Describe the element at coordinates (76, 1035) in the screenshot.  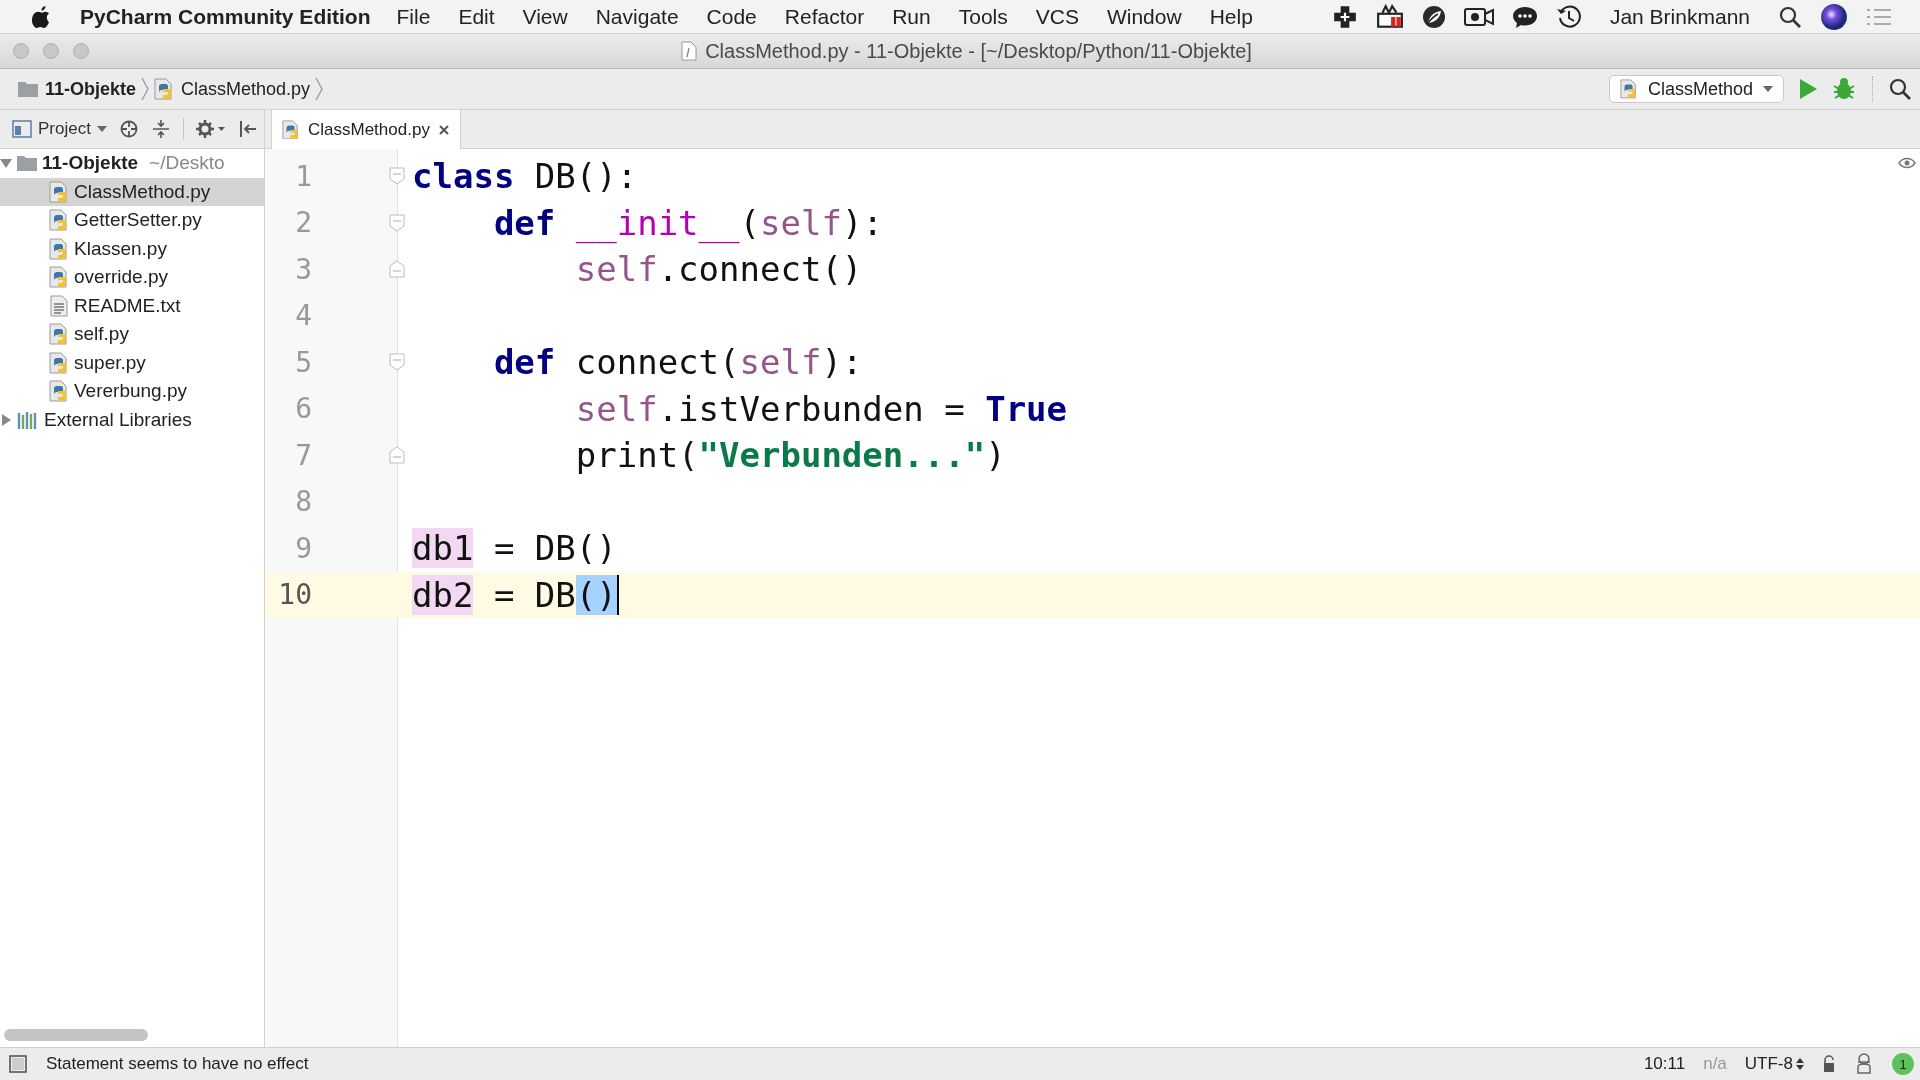
I see `scrollbar` at that location.